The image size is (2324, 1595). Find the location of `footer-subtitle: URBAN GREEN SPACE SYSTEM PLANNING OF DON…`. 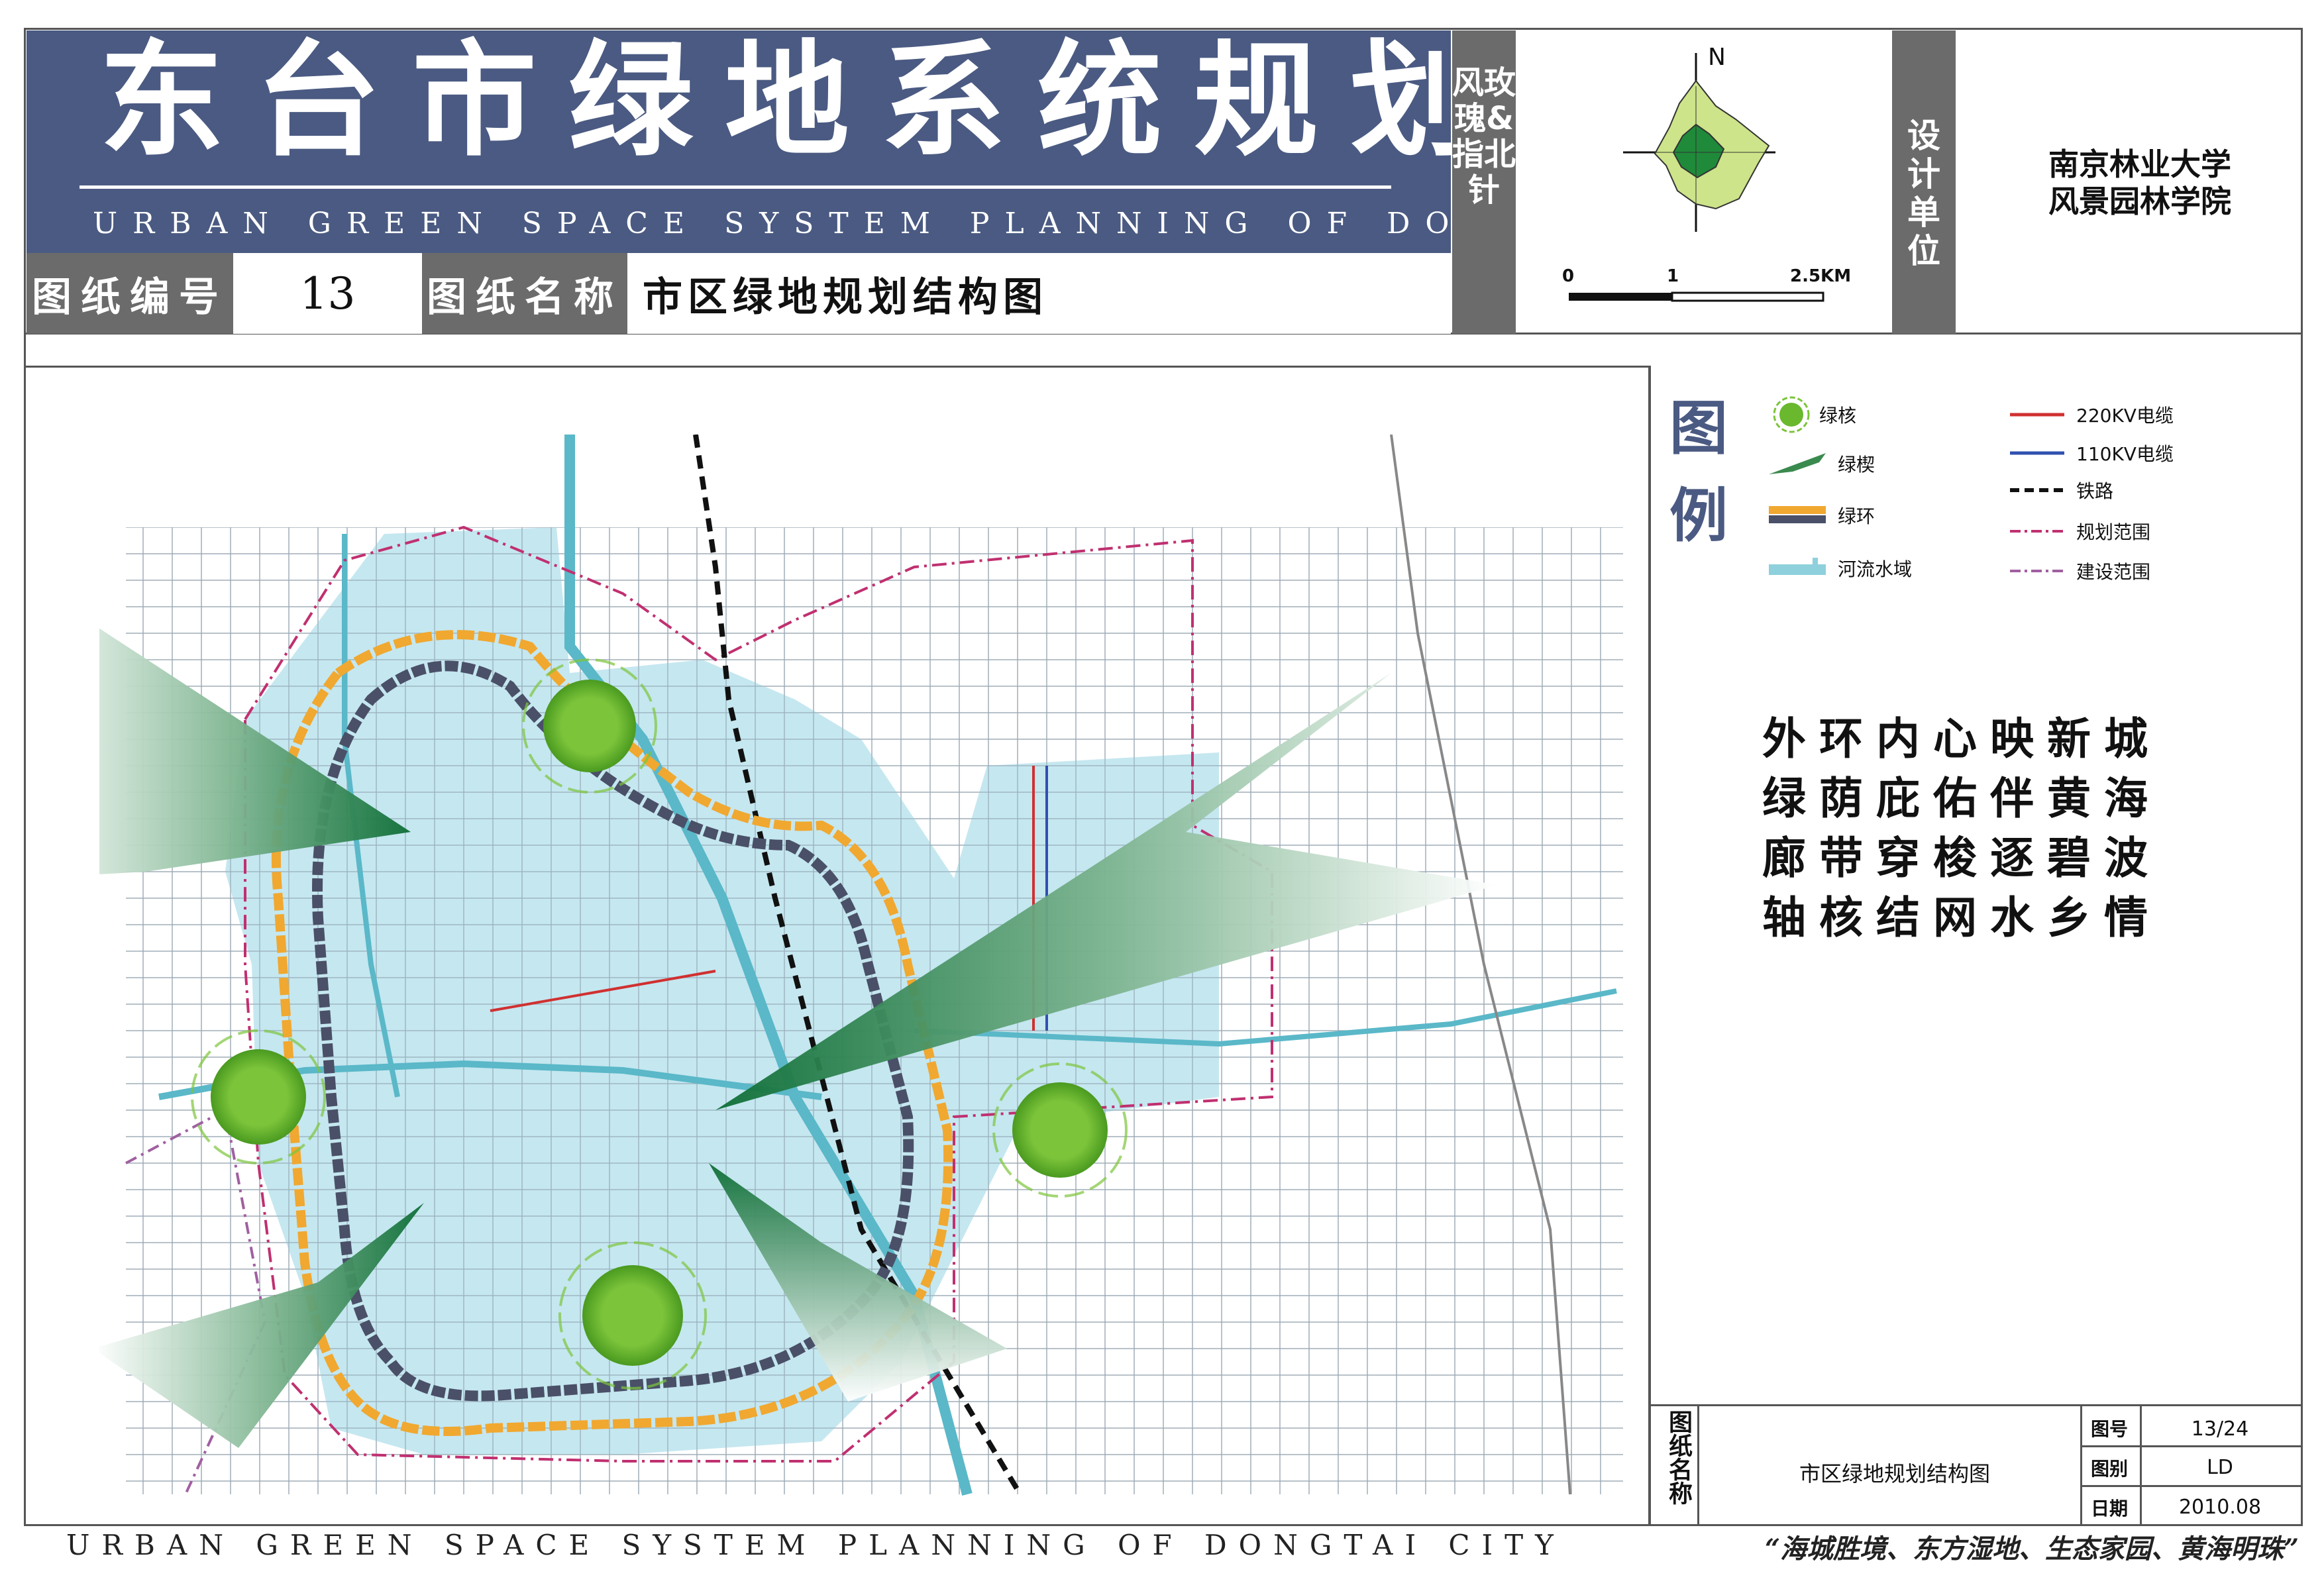

footer-subtitle: URBAN GREEN SPACE SYSTEM PLANNING OF DON… is located at coordinates (815, 1545).